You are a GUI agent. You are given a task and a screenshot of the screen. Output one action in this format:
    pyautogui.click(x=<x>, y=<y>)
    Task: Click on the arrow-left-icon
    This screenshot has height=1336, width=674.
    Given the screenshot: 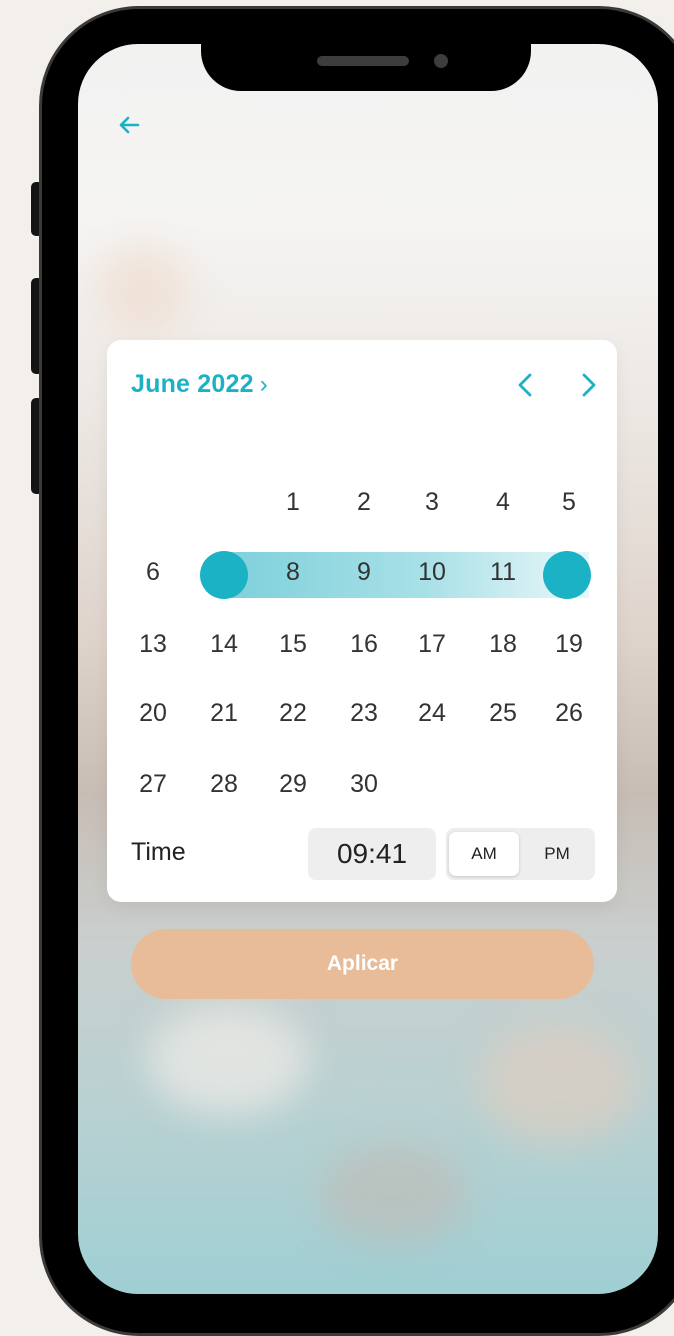 What is the action you would take?
    pyautogui.click(x=129, y=125)
    